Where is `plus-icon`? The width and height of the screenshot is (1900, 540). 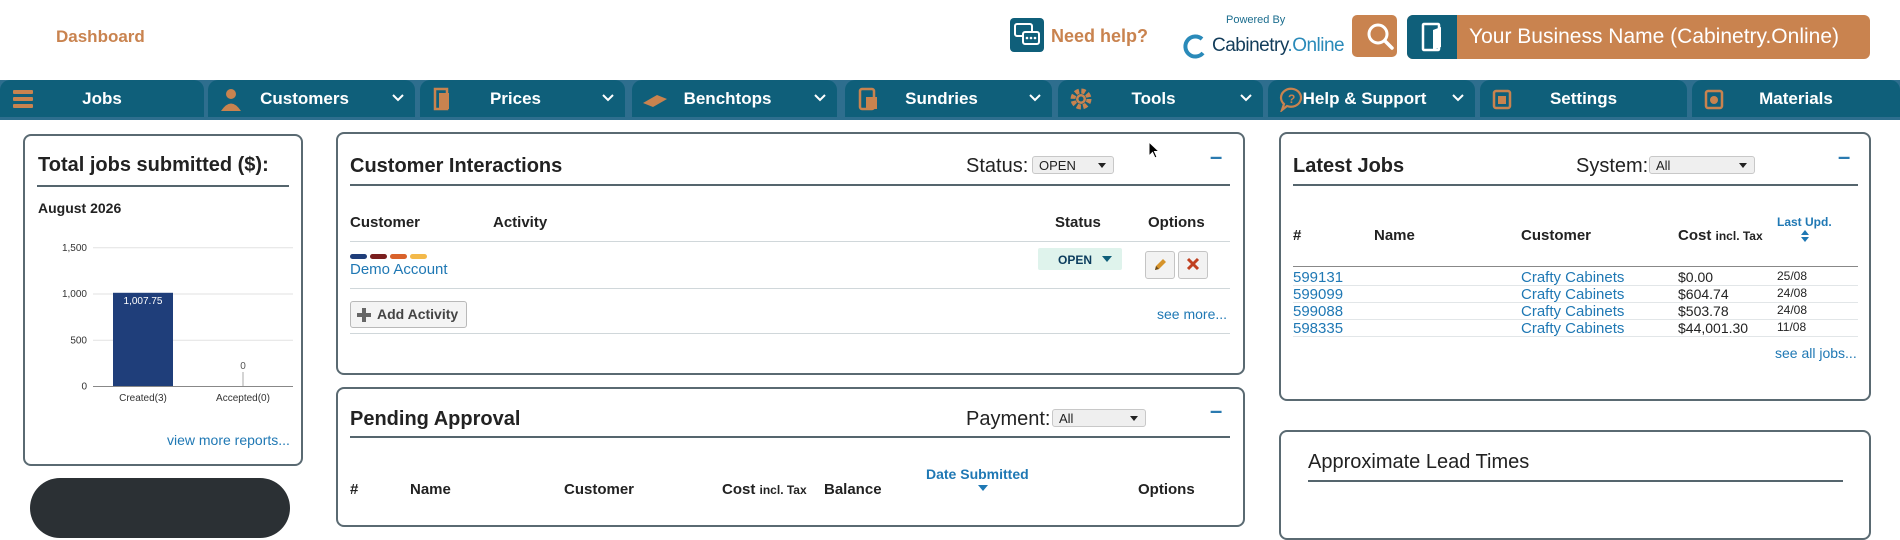 plus-icon is located at coordinates (364, 315).